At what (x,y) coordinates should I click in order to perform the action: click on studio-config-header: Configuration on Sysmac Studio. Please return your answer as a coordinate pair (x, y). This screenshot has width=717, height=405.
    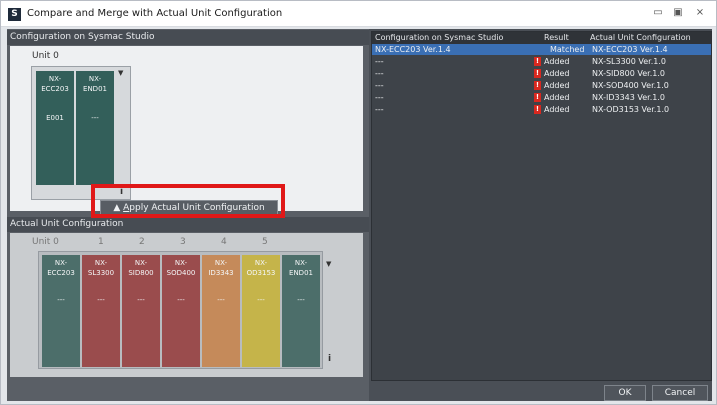
    Looking at the image, I should click on (188, 37).